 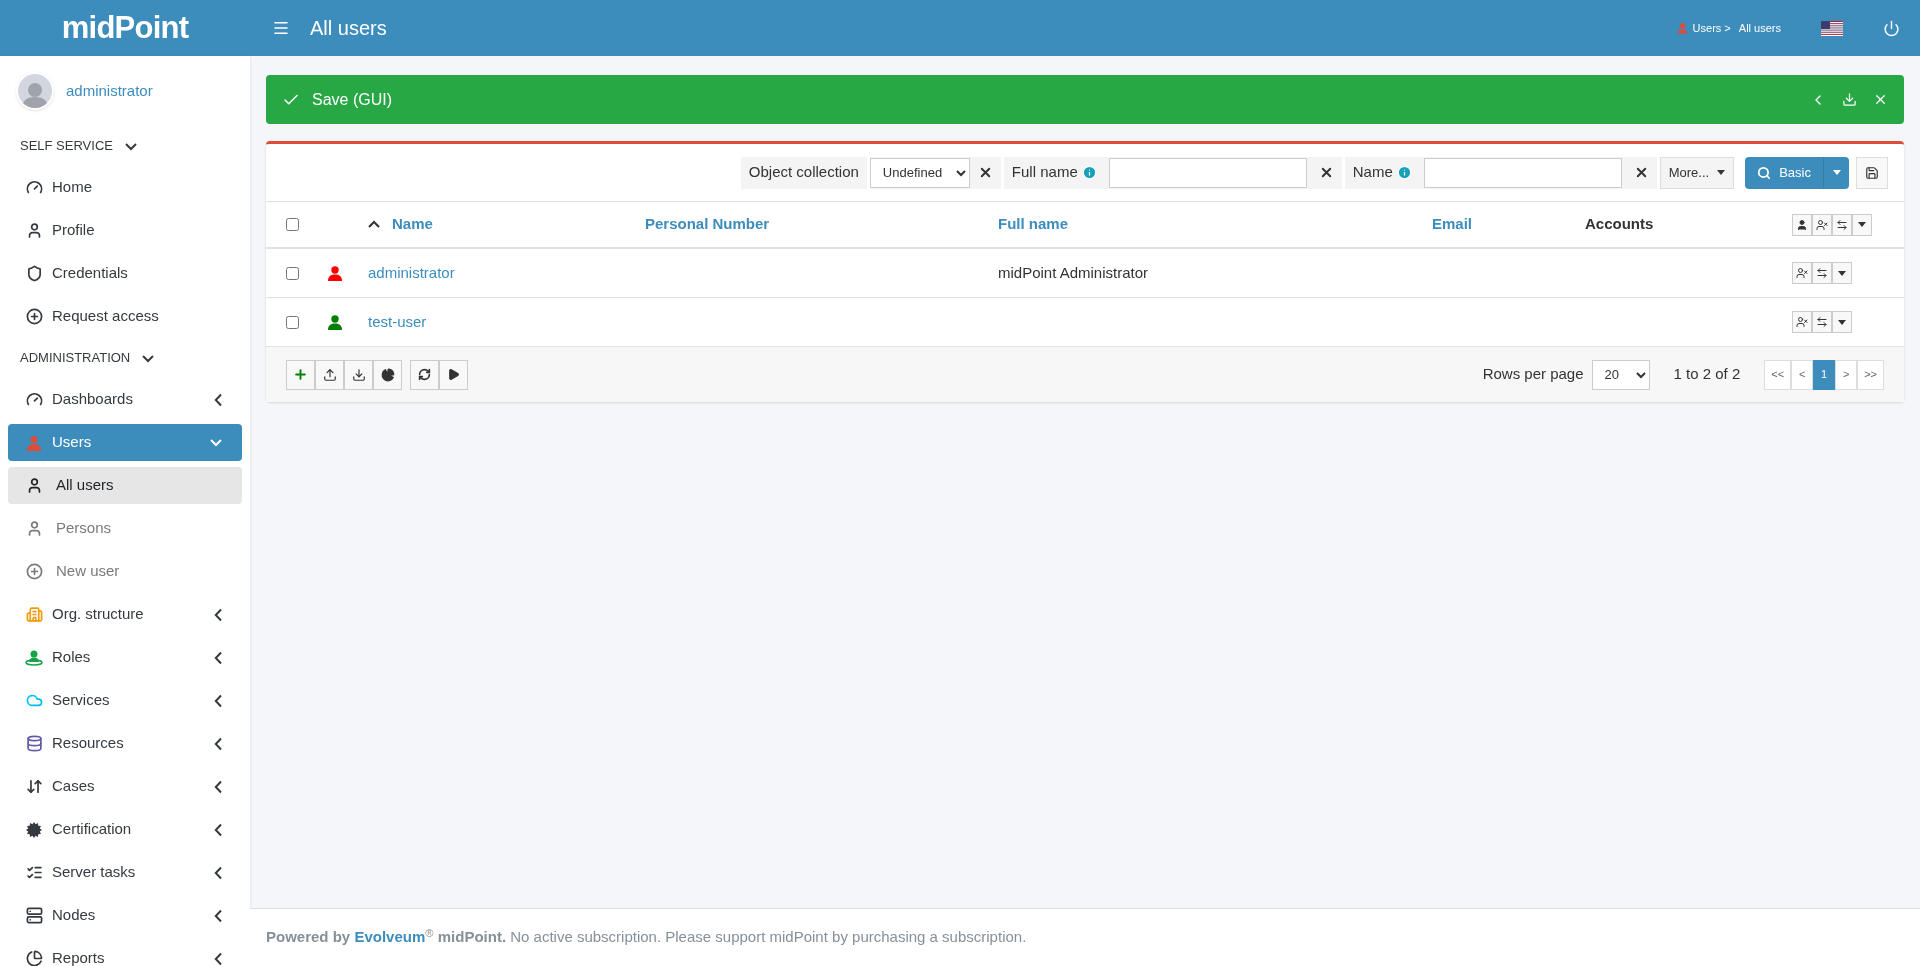 I want to click on breadcrumb-current: All users, so click(x=1759, y=28).